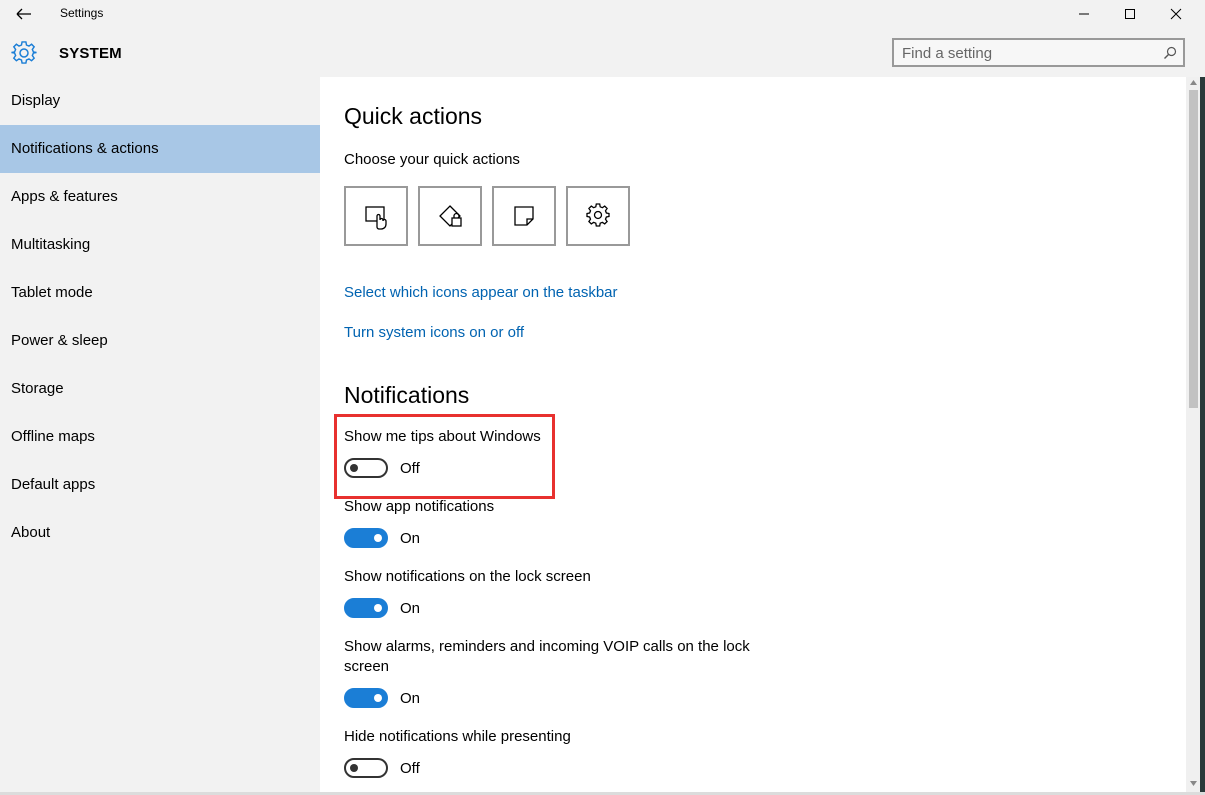  Describe the element at coordinates (366, 538) in the screenshot. I see `app-notifications-toggle` at that location.